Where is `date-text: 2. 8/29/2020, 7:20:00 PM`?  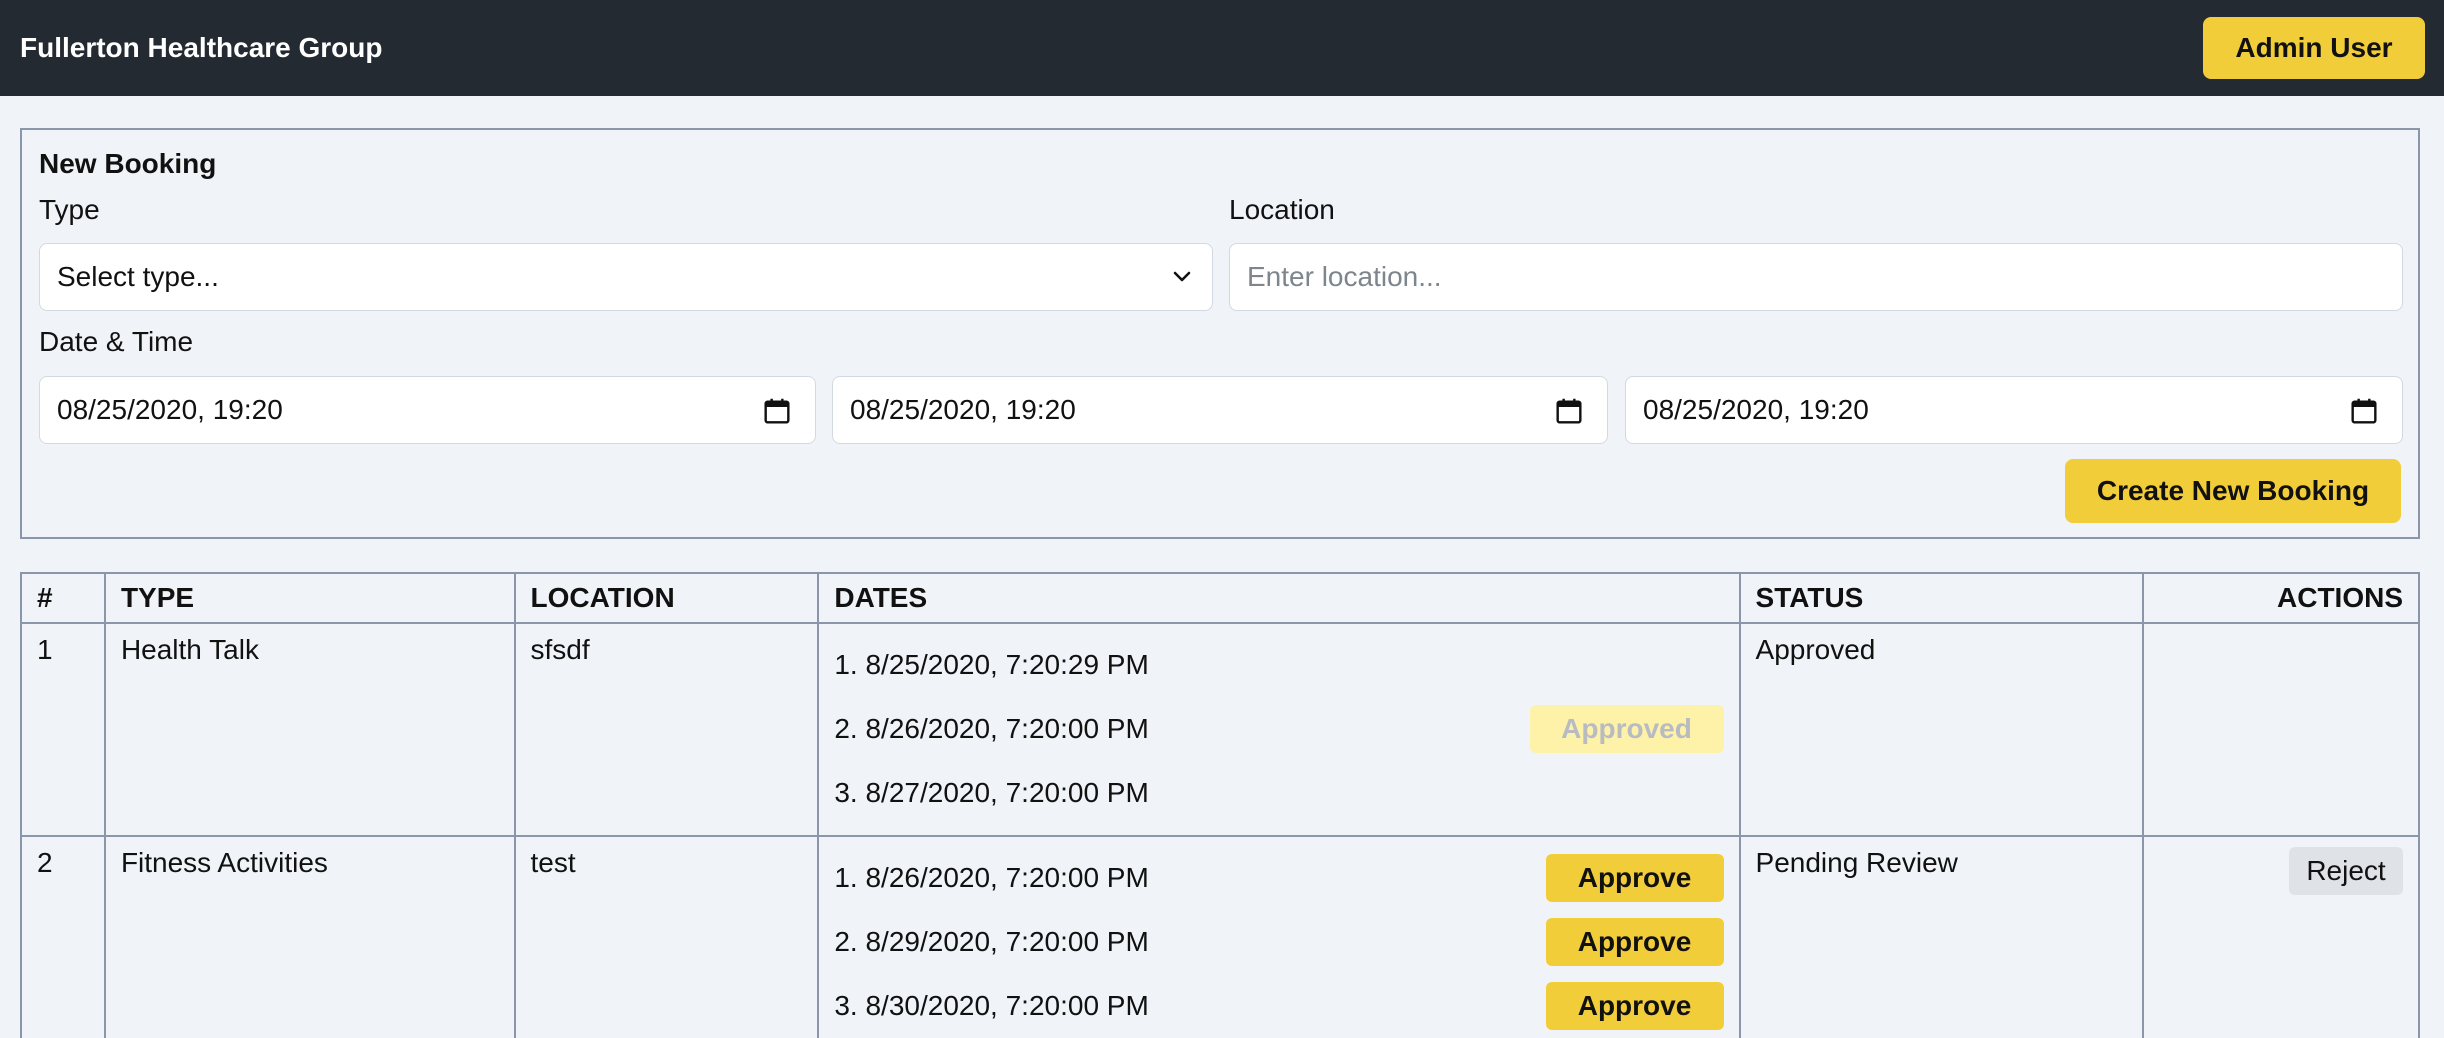
date-text: 2. 8/29/2020, 7:20:00 PM is located at coordinates (991, 941).